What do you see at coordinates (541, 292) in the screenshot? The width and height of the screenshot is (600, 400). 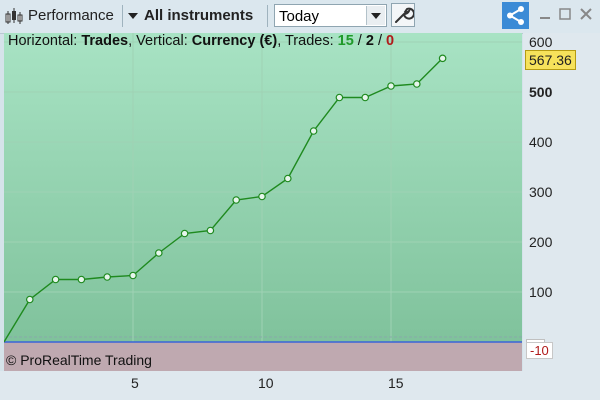 I see `y-tick-label: 100` at bounding box center [541, 292].